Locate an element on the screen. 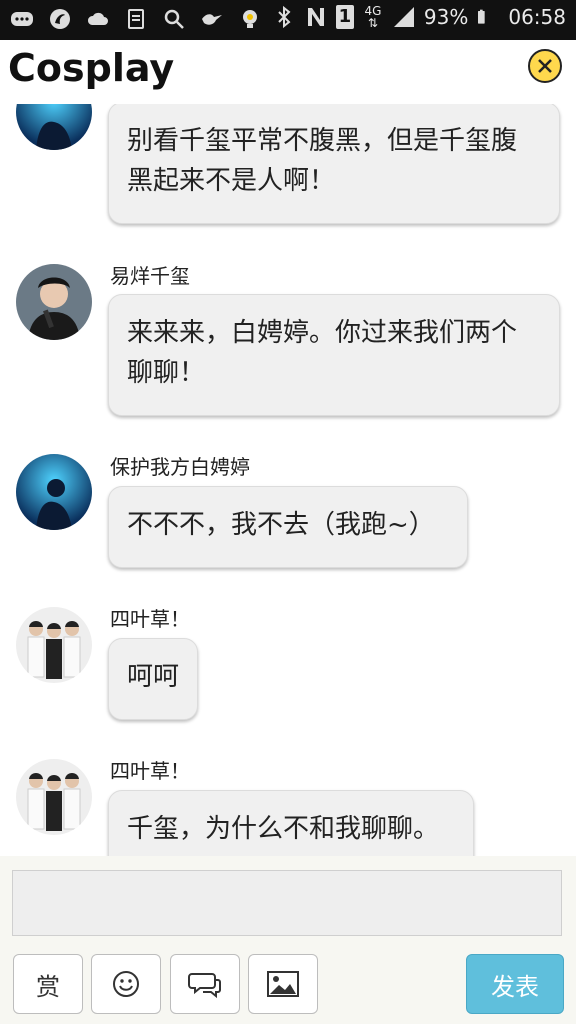 The width and height of the screenshot is (576, 1024). reward-button: 赏 is located at coordinates (48, 984).